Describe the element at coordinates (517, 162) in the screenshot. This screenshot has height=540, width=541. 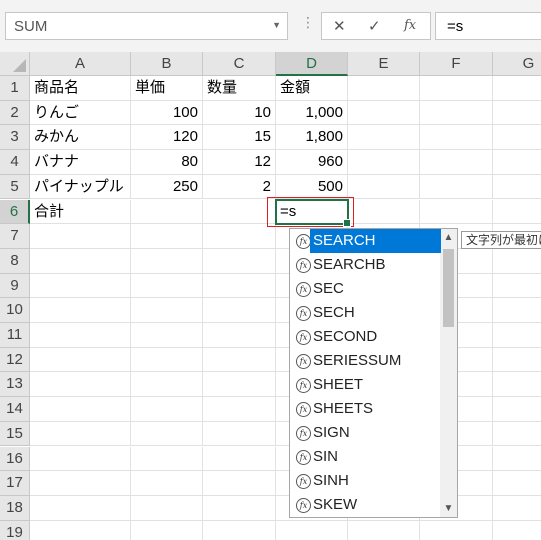
I see `cell-g4` at that location.